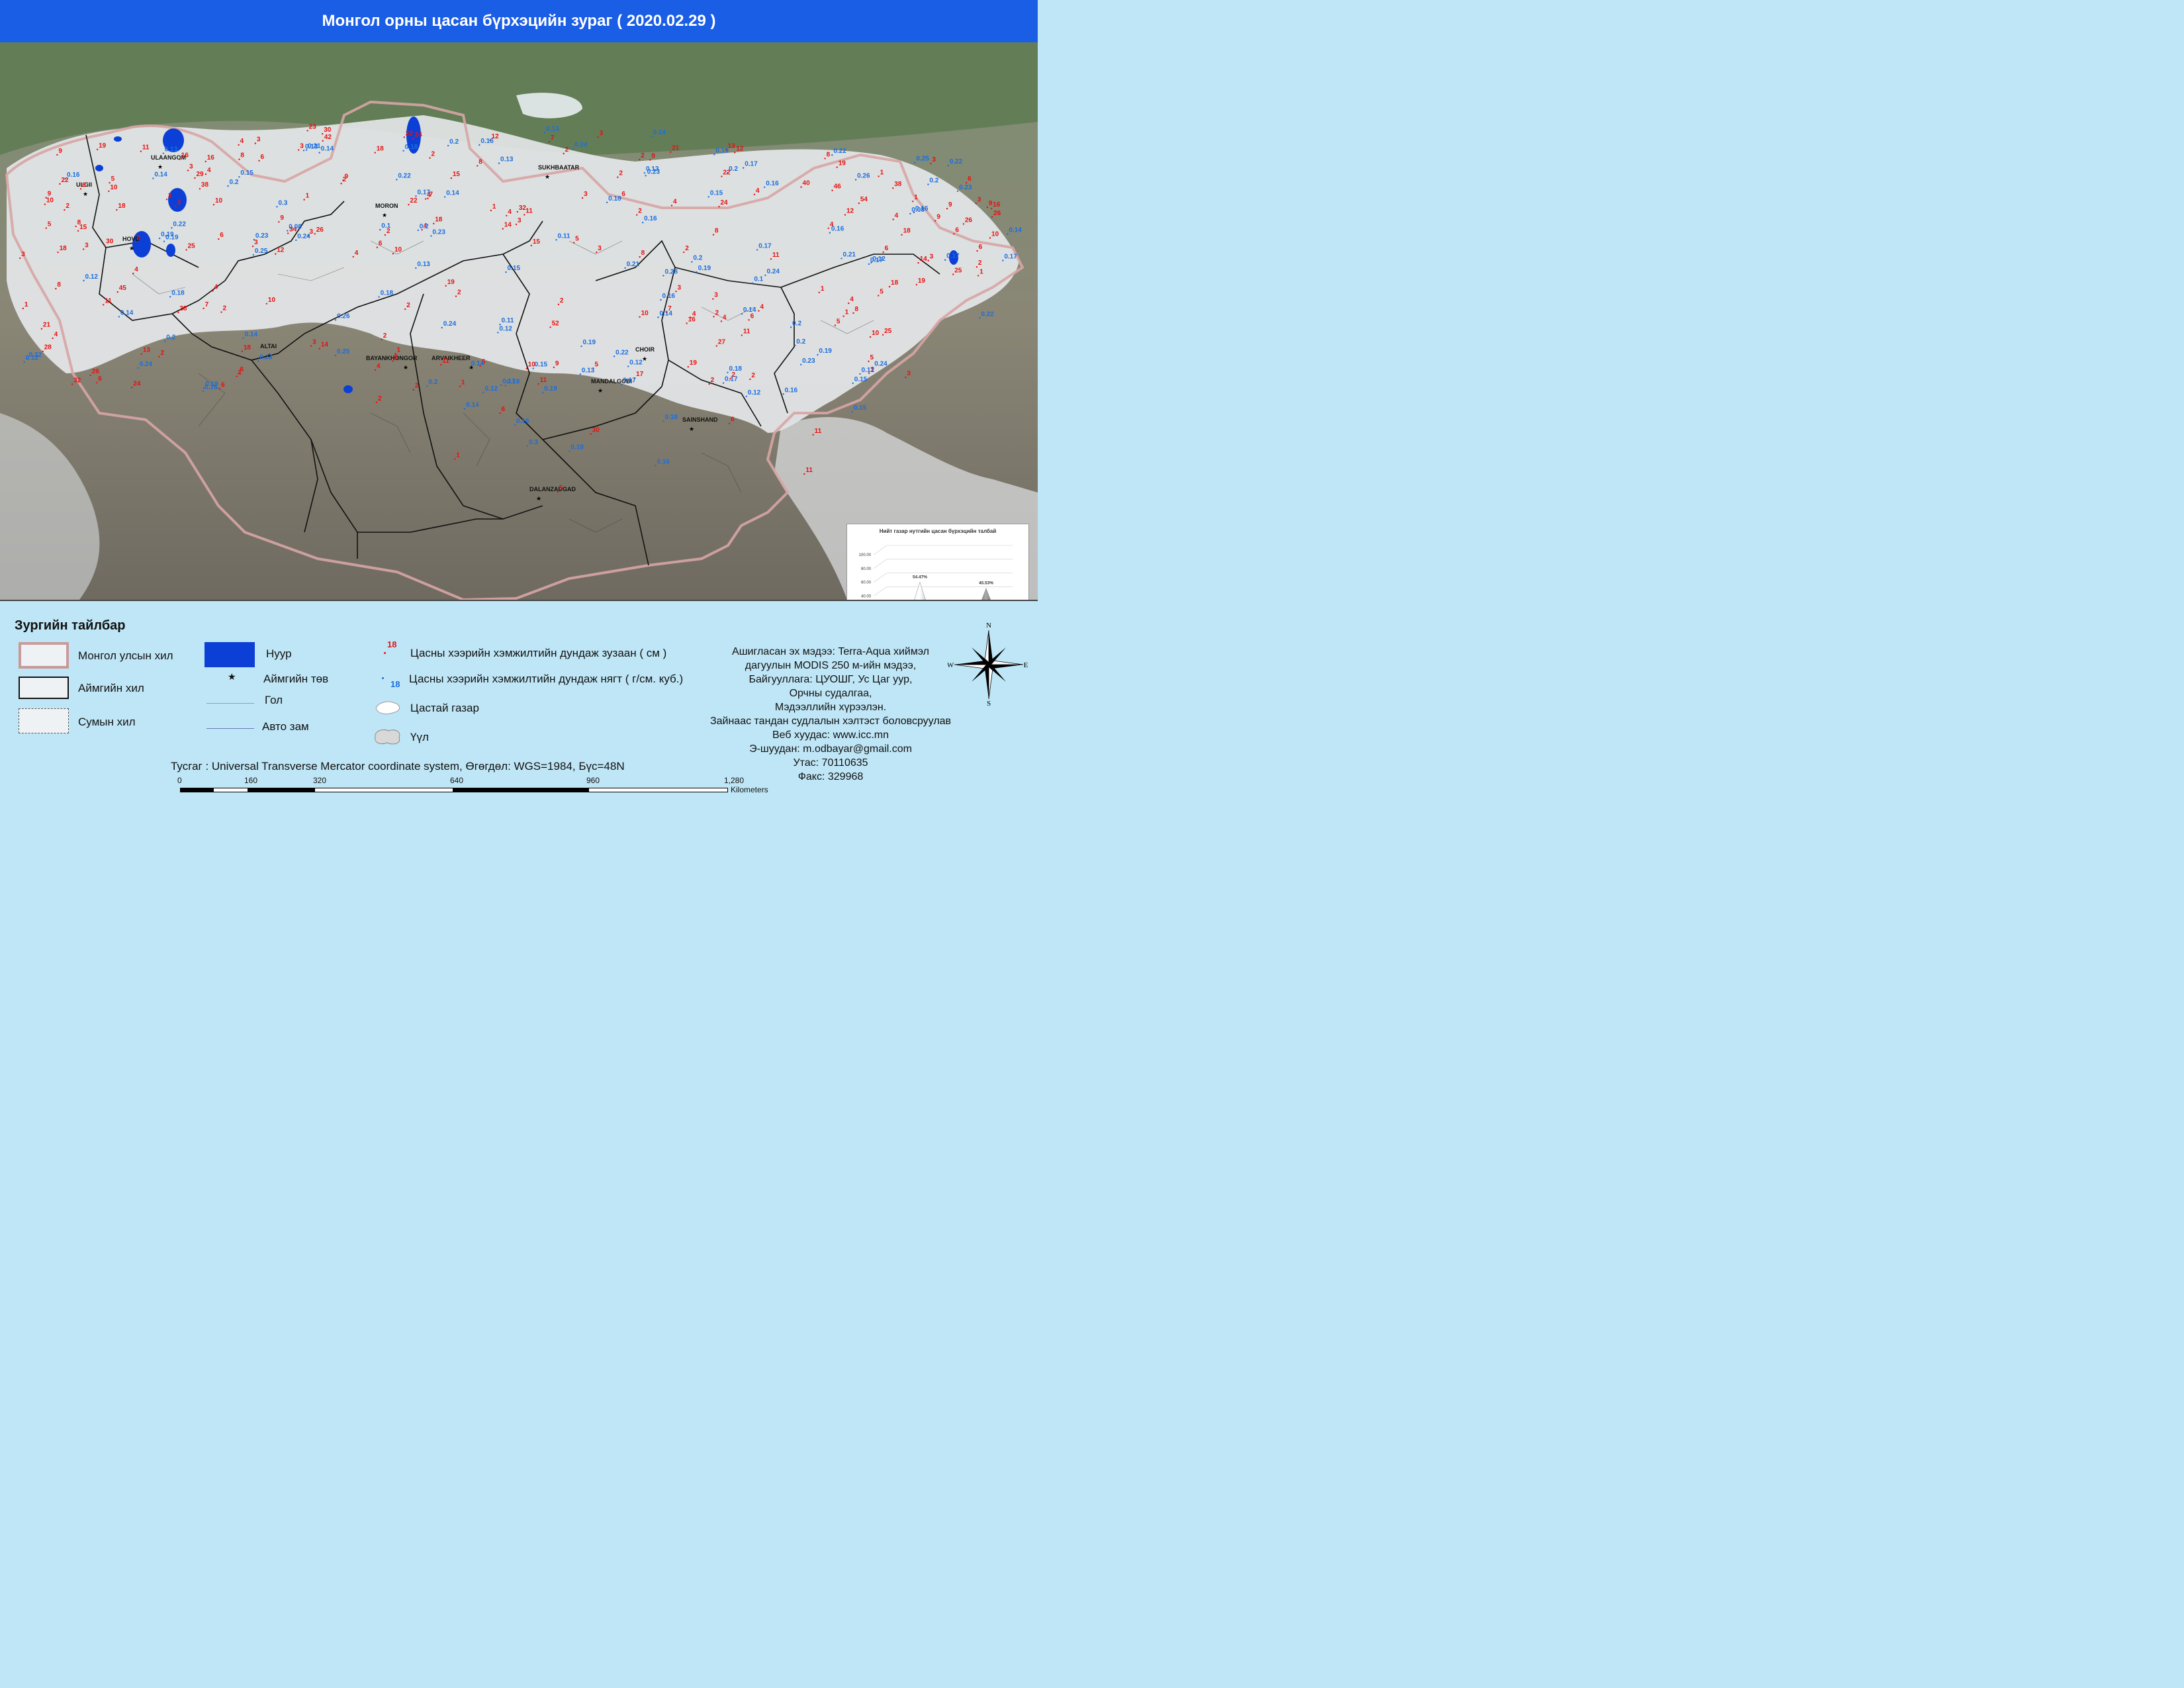  I want to click on snow-density-label: 0.19, so click(589, 342).